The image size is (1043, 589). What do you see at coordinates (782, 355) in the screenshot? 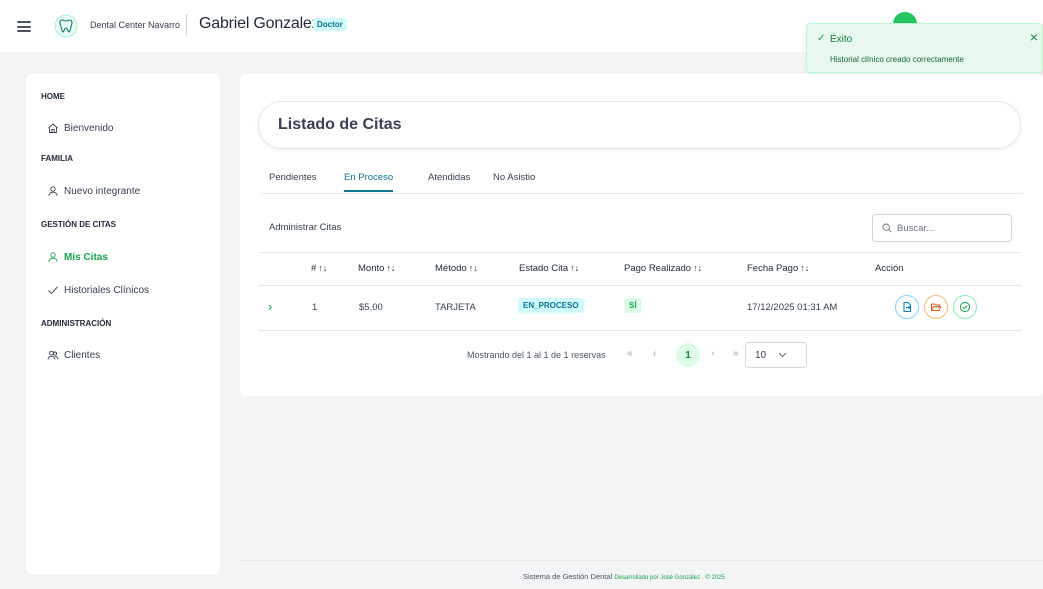
I see `chevron-down-icon` at bounding box center [782, 355].